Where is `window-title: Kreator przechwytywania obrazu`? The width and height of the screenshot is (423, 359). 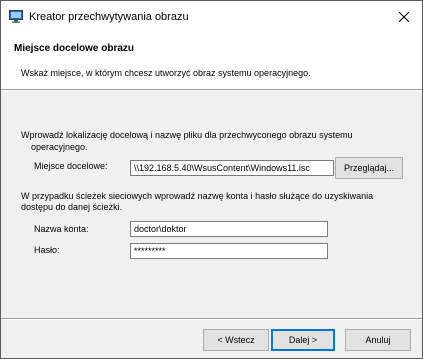
window-title: Kreator przechwytywania obrazu is located at coordinates (109, 17).